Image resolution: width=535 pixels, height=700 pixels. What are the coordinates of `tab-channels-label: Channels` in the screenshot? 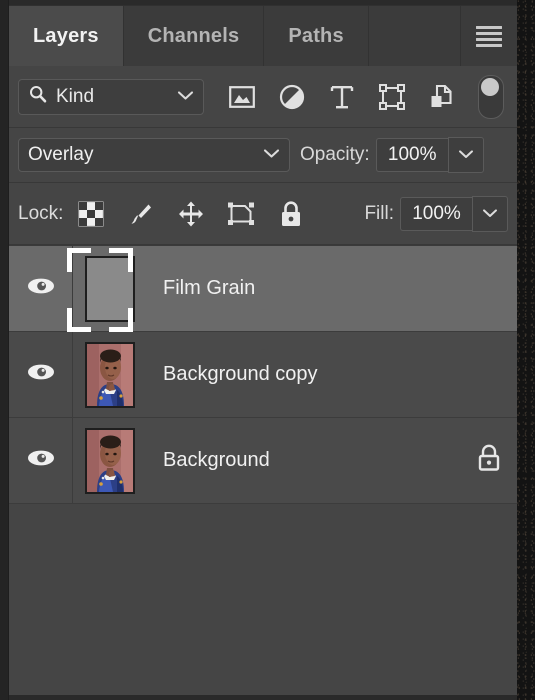 It's located at (193, 35).